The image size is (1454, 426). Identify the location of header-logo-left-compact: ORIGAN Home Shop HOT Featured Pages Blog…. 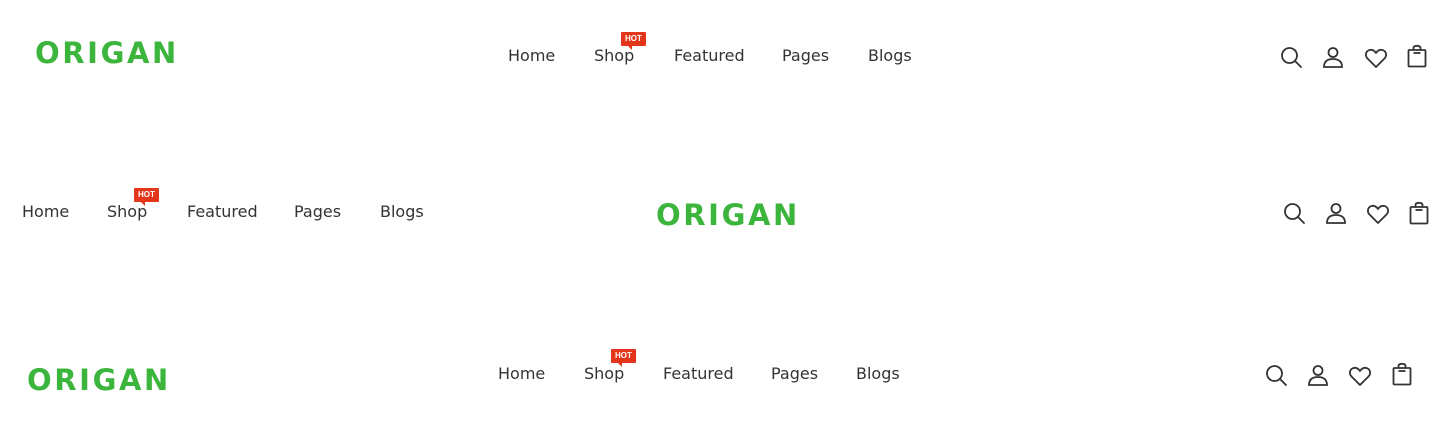
(727, 378).